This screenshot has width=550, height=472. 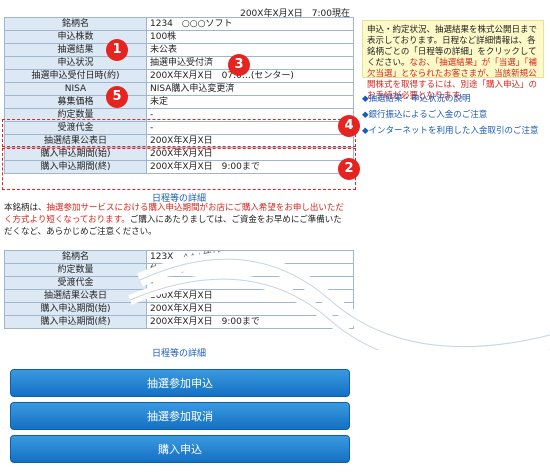 I want to click on table-row: 申込株数 100株, so click(x=179, y=37).